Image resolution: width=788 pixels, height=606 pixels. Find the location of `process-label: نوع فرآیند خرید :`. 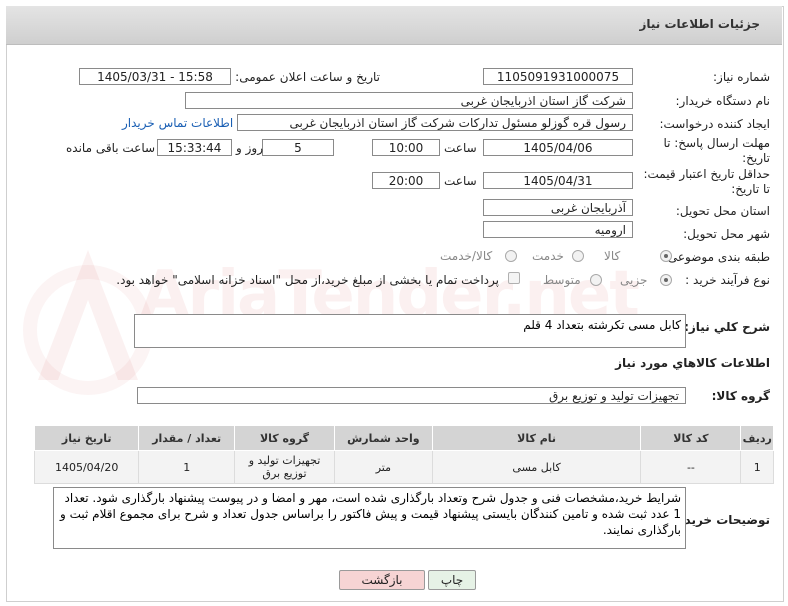

process-label: نوع فرآیند خرید : is located at coordinates (727, 280).